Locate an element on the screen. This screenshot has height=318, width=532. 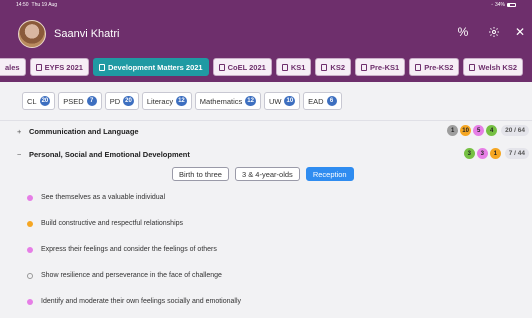
tab-item: EYFS 2021 is located at coordinates (59, 67).